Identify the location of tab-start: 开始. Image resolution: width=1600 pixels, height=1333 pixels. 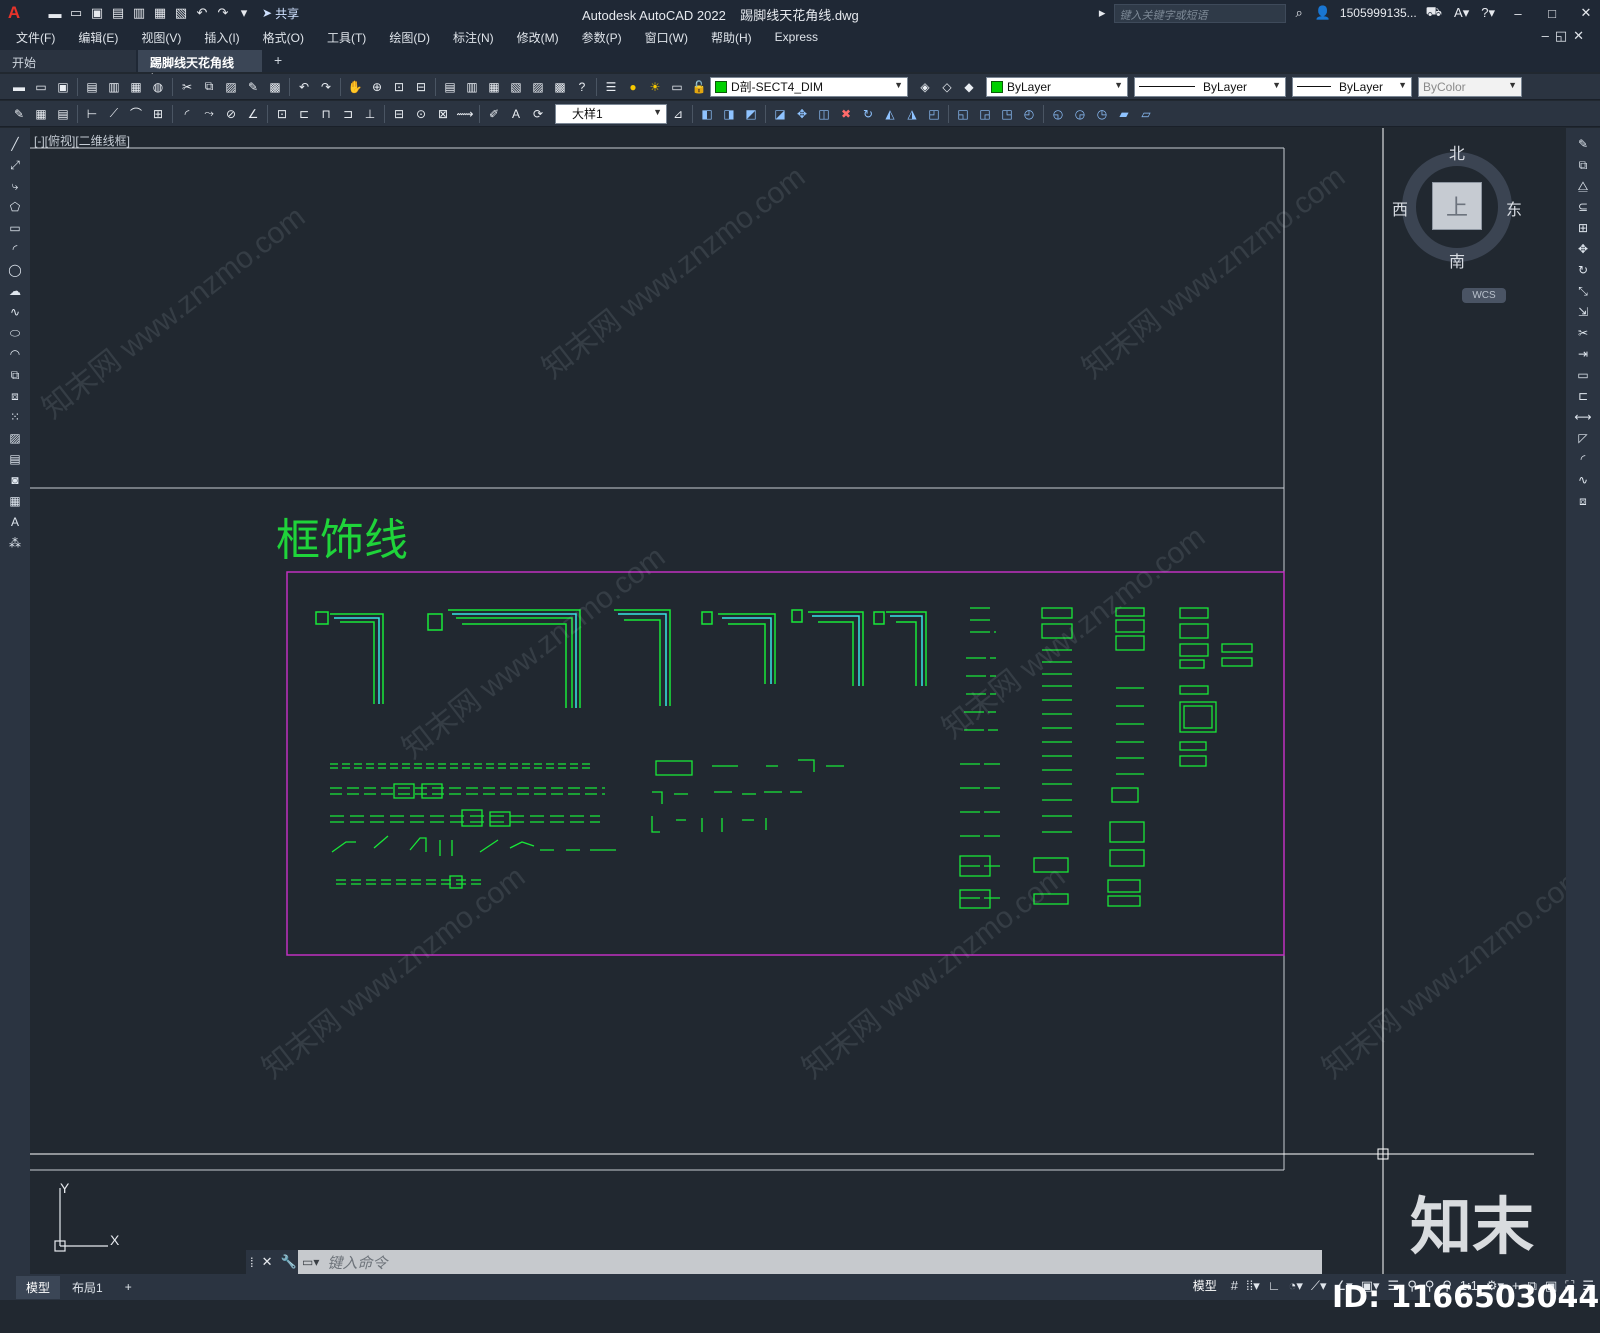
(68, 61).